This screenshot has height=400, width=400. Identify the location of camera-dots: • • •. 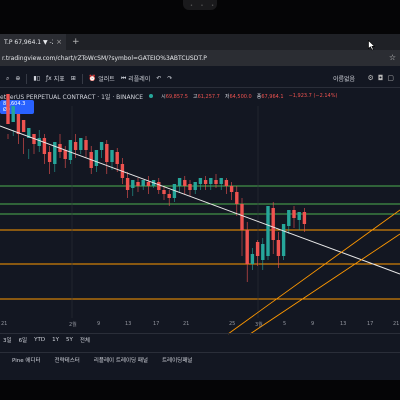
(204, 6).